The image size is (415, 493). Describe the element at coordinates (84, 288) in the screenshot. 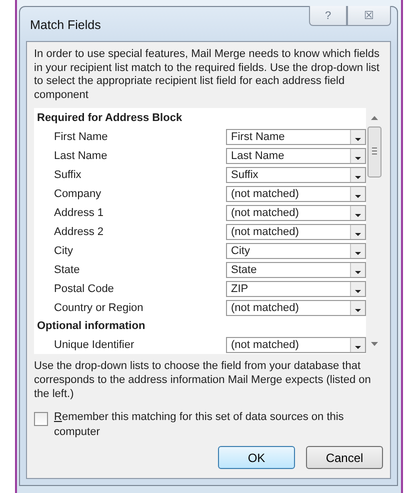

I see `field-label: Postal Code` at that location.